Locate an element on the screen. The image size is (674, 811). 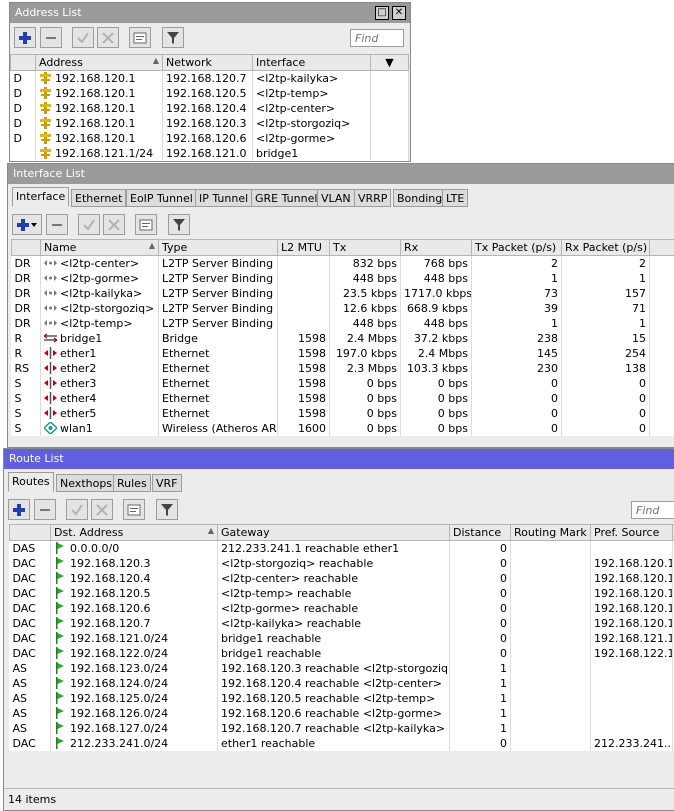
col-tx: Tx is located at coordinates (365, 247).